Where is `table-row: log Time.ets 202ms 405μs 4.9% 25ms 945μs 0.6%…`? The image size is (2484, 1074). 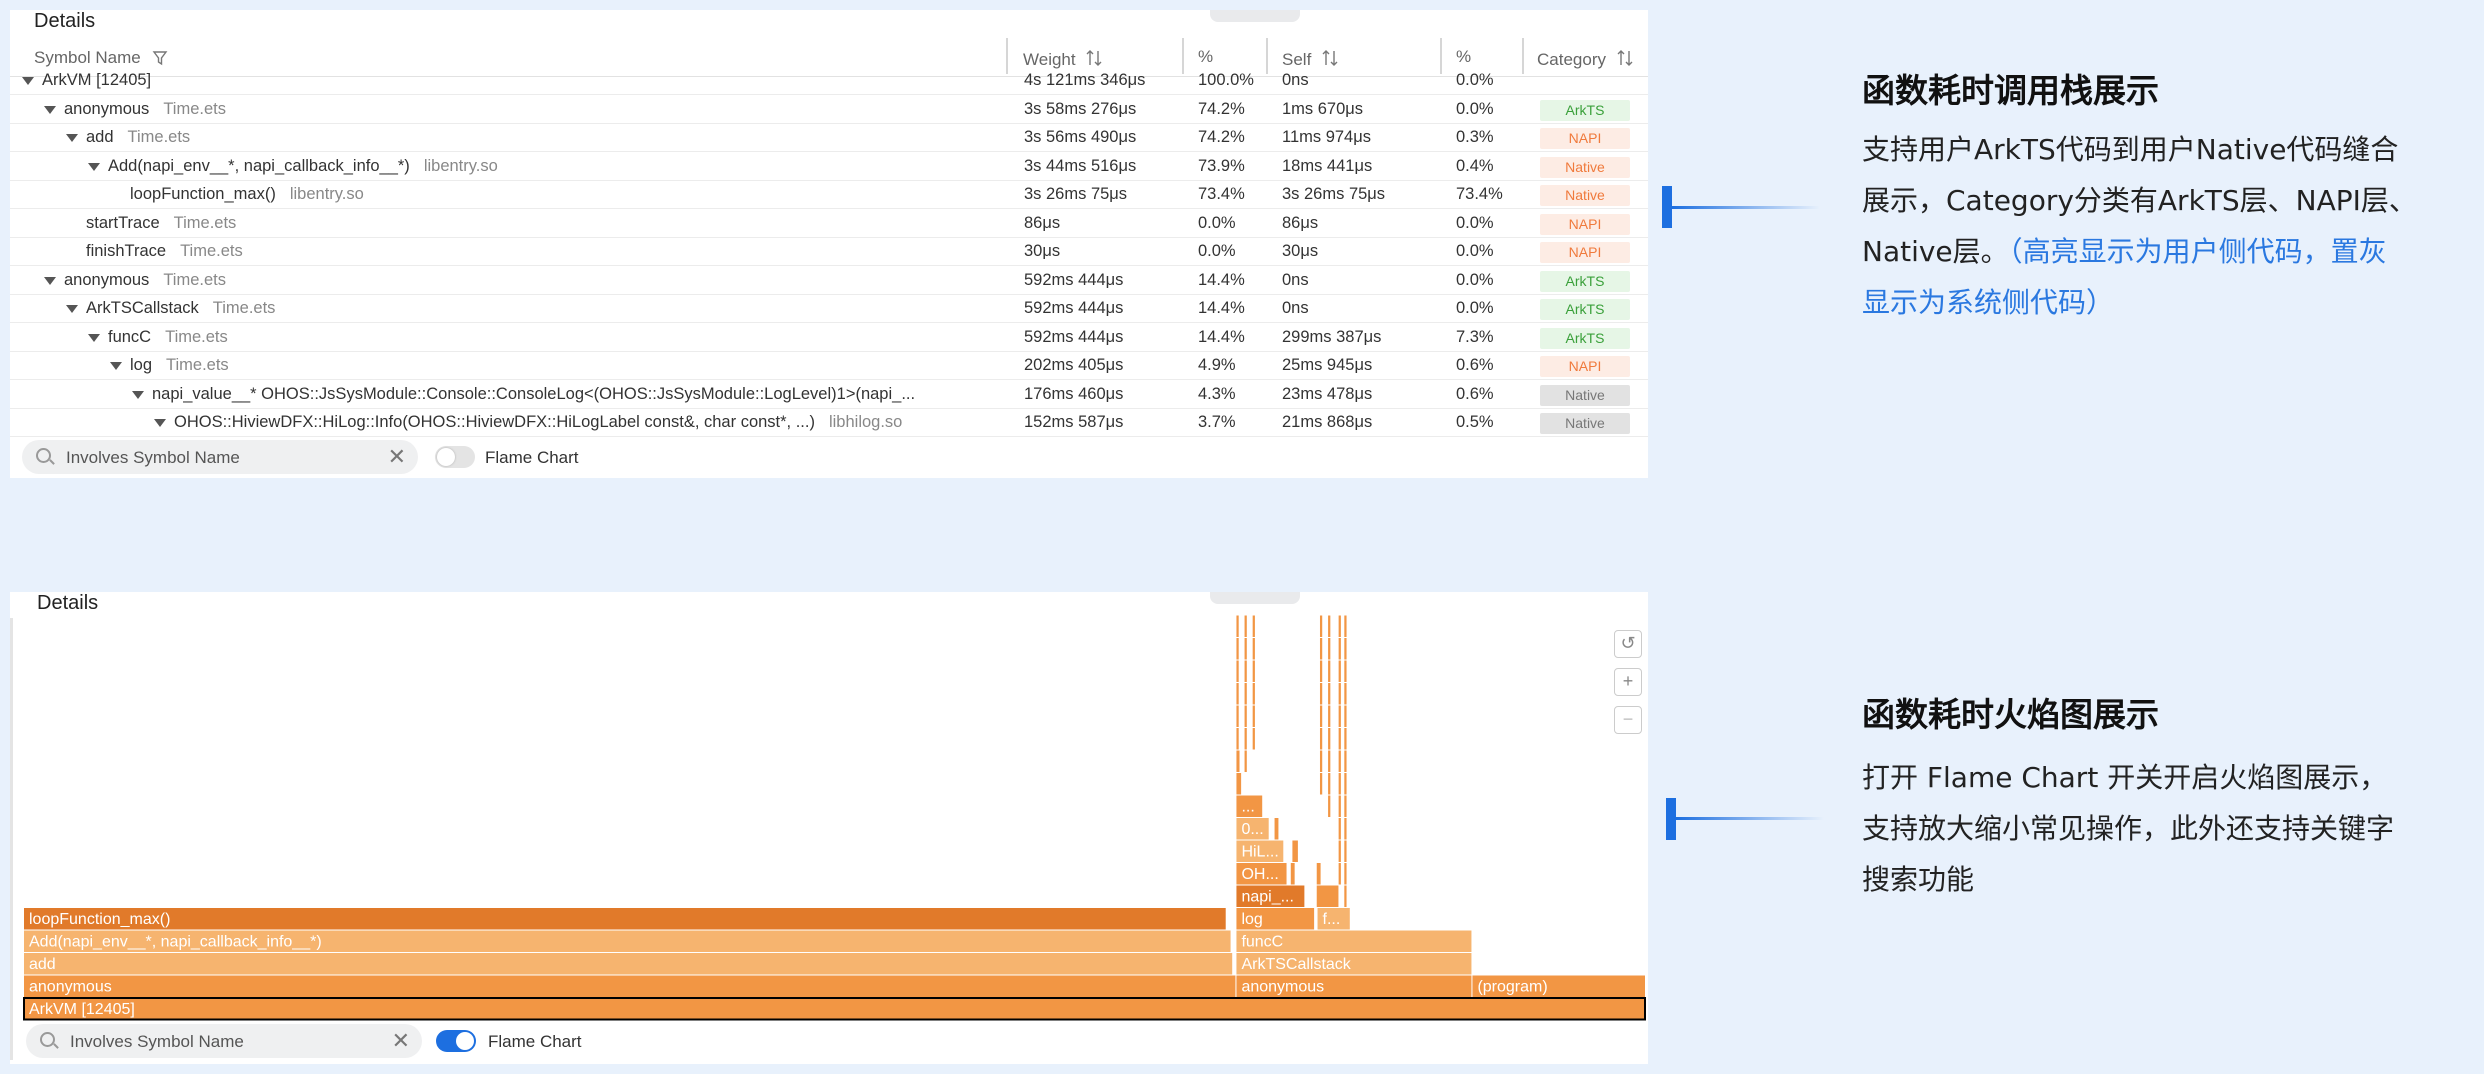 table-row: log Time.ets 202ms 405μs 4.9% 25ms 945μs 0.6%… is located at coordinates (829, 365).